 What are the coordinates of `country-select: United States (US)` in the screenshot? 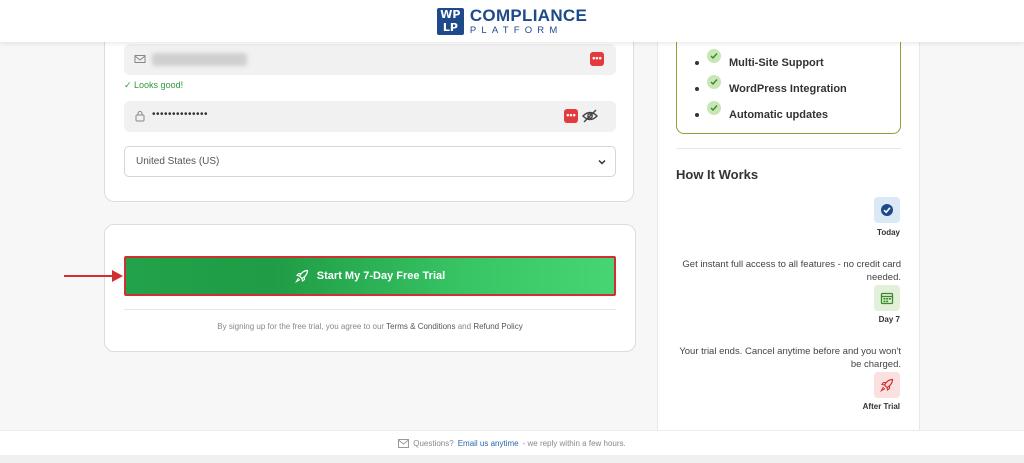 It's located at (370, 161).